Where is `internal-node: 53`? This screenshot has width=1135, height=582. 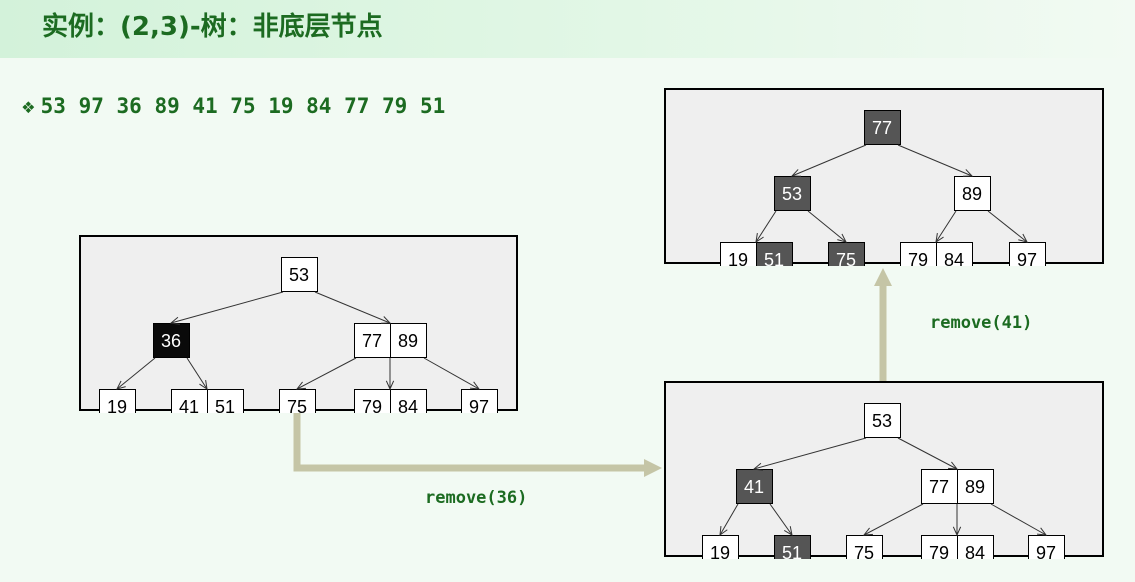 internal-node: 53 is located at coordinates (792, 193).